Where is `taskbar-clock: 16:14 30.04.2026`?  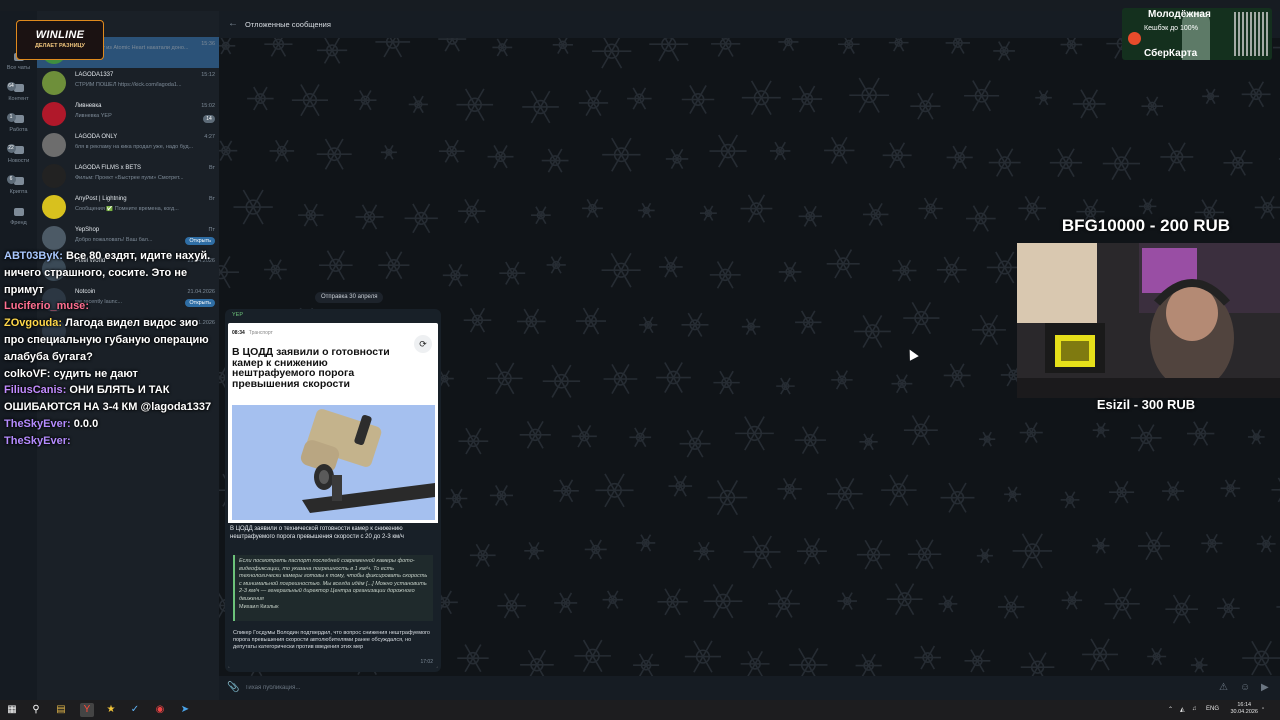
taskbar-clock: 16:14 30.04.2026 is located at coordinates (1244, 709).